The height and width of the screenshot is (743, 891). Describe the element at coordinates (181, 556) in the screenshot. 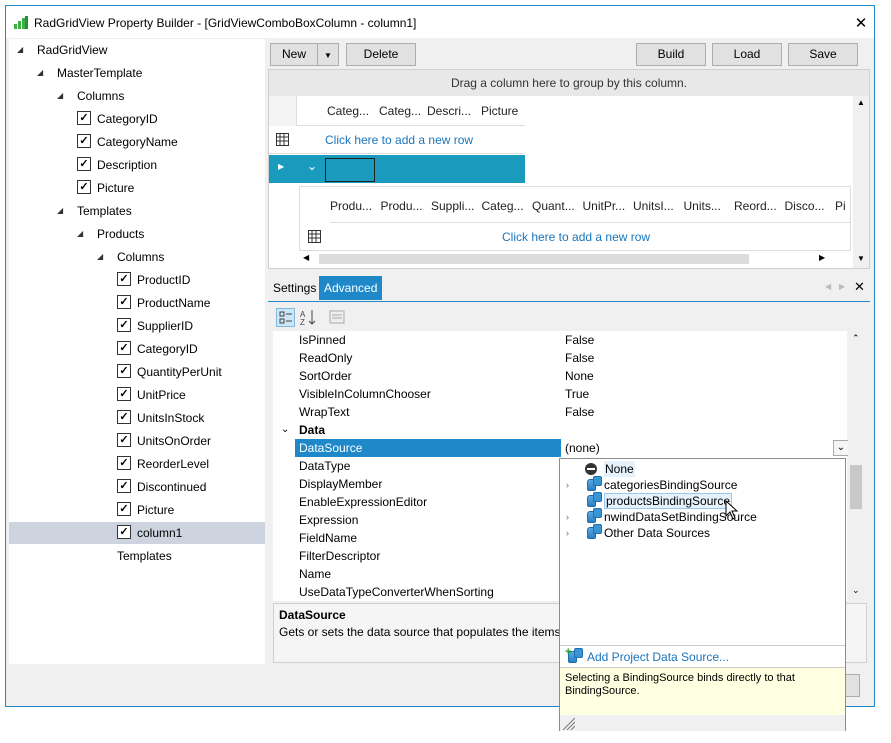

I see `tree-node: Templates` at that location.